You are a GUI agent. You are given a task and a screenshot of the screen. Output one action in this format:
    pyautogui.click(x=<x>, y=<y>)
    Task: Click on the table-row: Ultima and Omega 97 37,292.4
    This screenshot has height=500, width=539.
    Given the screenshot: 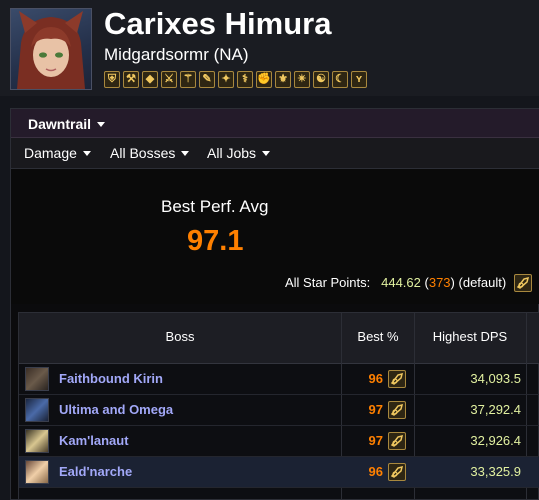 What is the action you would take?
    pyautogui.click(x=279, y=410)
    